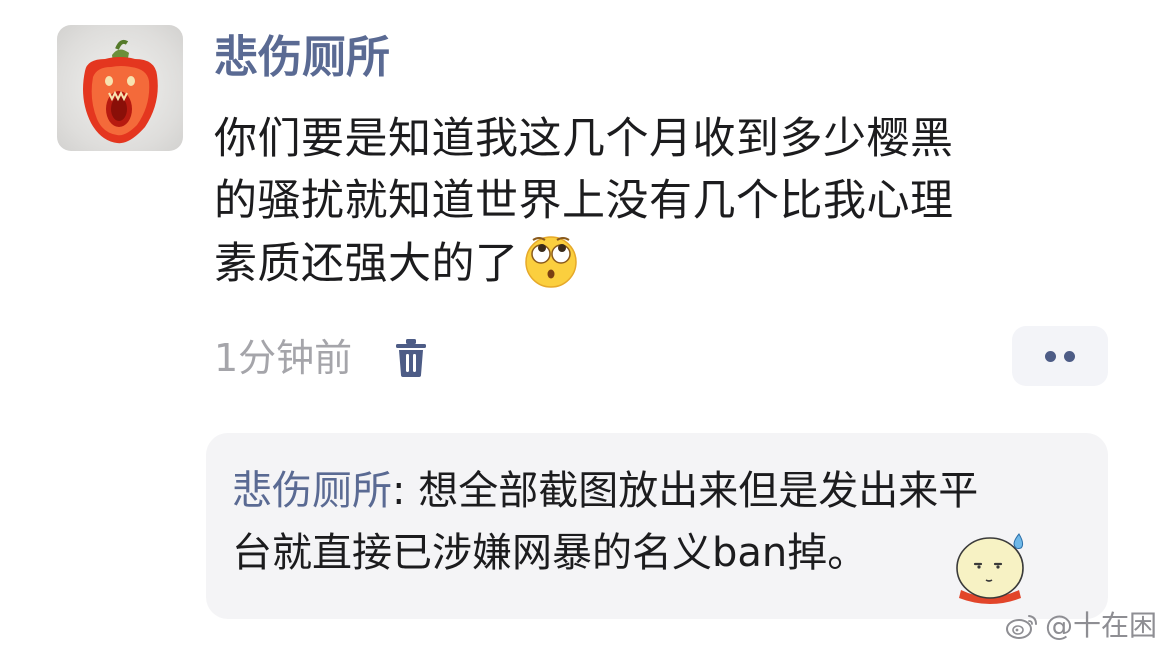 This screenshot has height=654, width=1169. Describe the element at coordinates (584, 201) in the screenshot. I see `post-text-line: 的骚扰就知道世界上没有几个比我心理` at that location.